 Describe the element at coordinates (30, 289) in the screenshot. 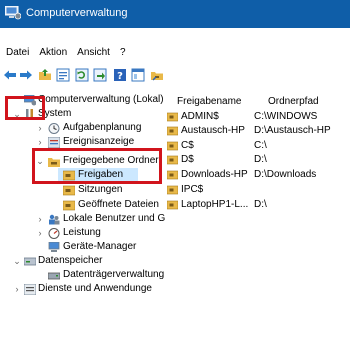

I see `services-icon` at that location.